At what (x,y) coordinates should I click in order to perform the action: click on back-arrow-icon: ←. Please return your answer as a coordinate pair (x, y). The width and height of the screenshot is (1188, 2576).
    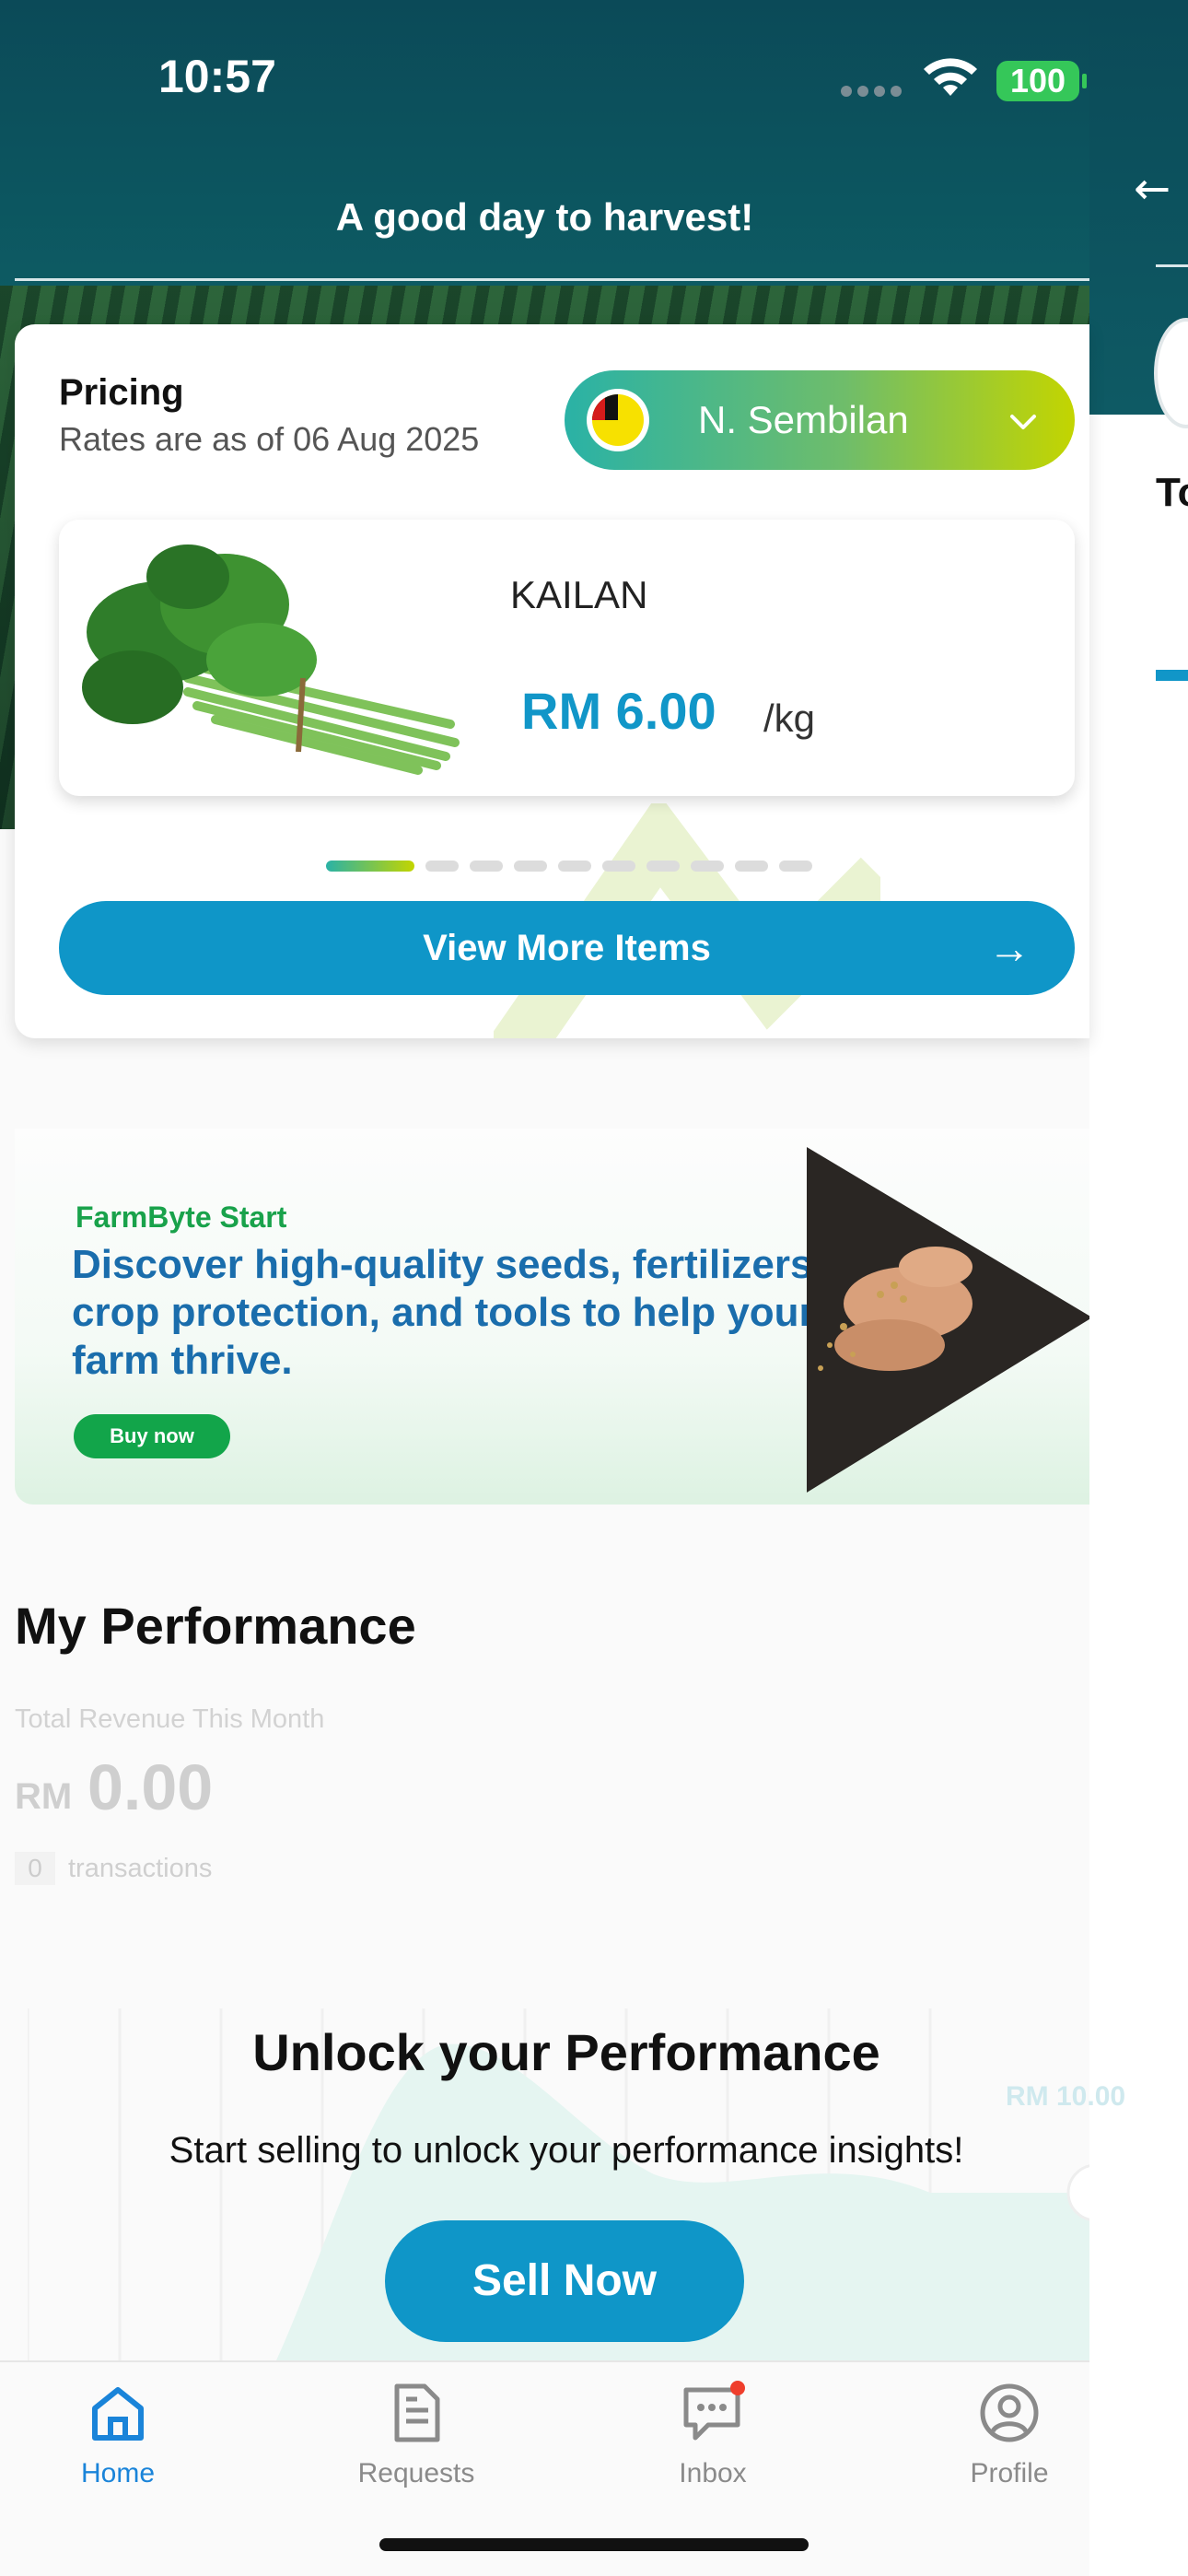
    Looking at the image, I should click on (1152, 189).